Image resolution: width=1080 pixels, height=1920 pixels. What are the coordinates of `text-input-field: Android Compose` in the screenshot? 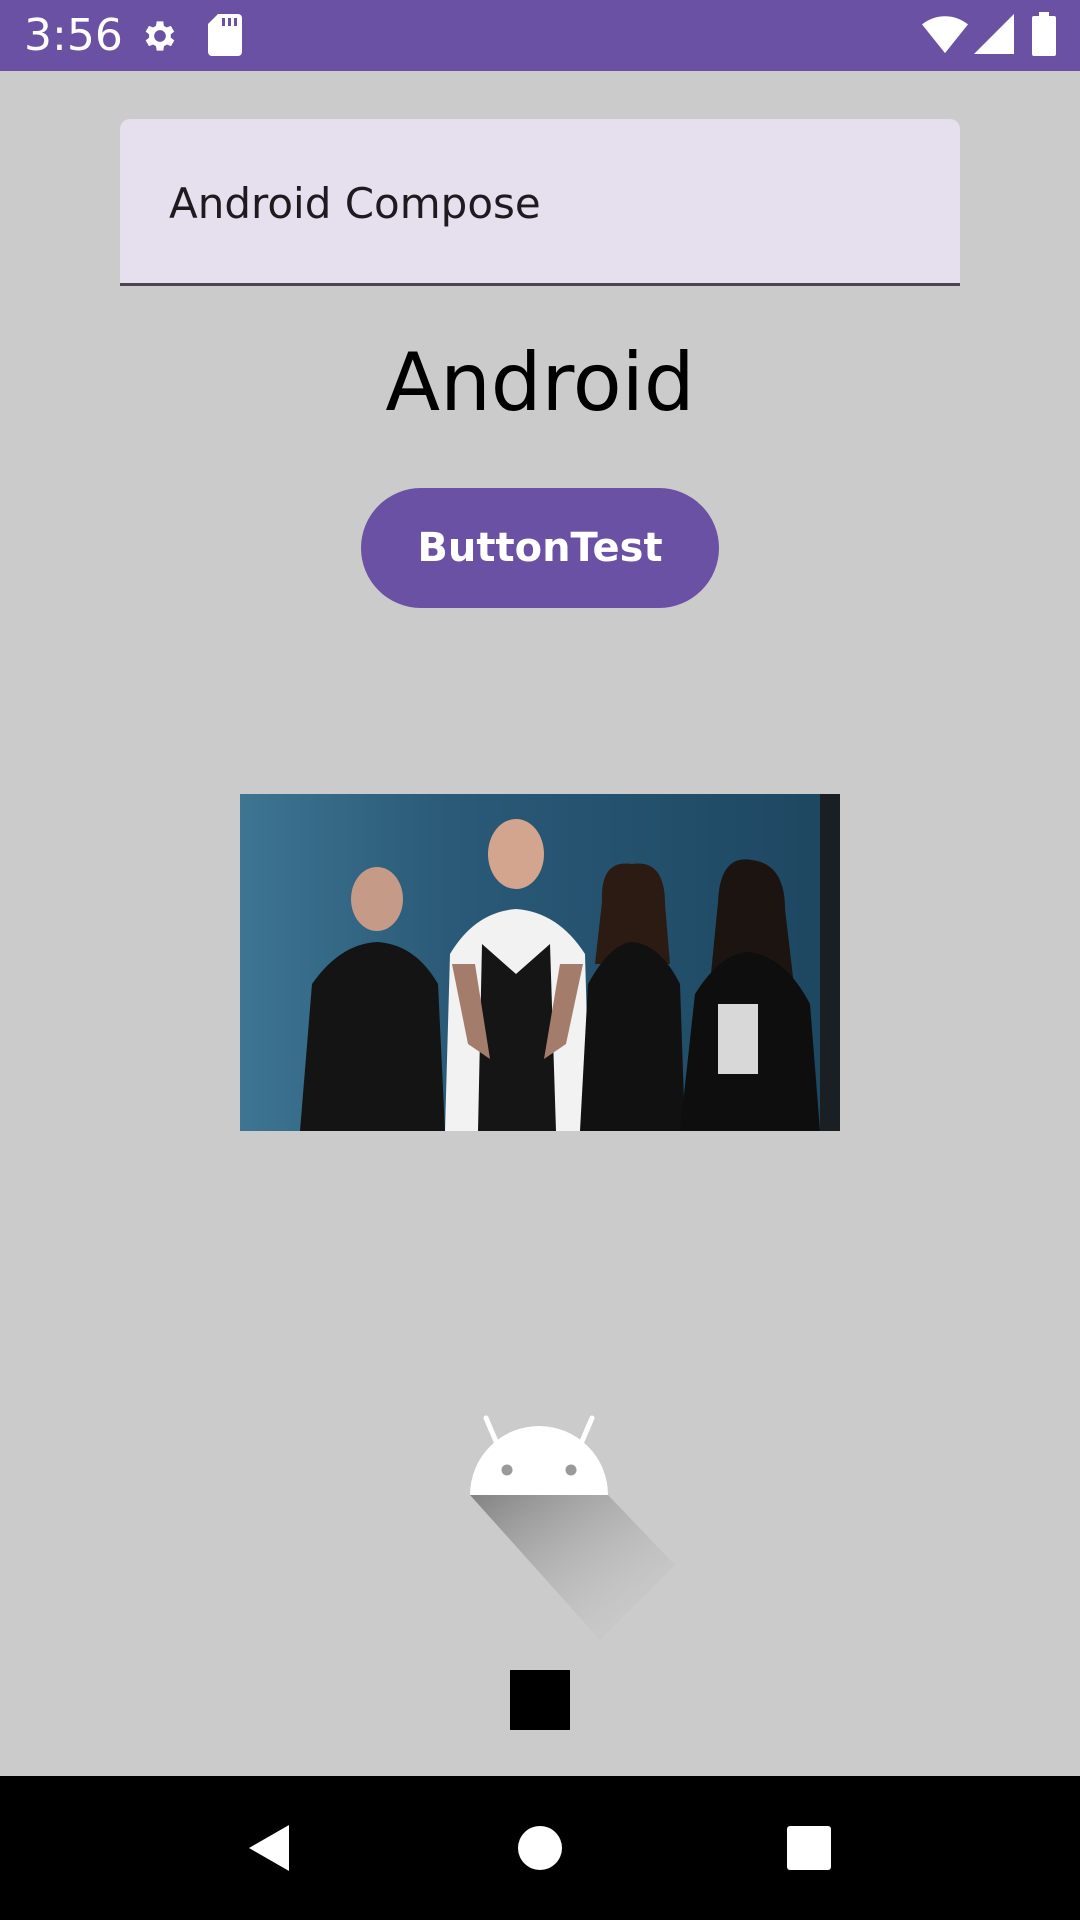 It's located at (540, 202).